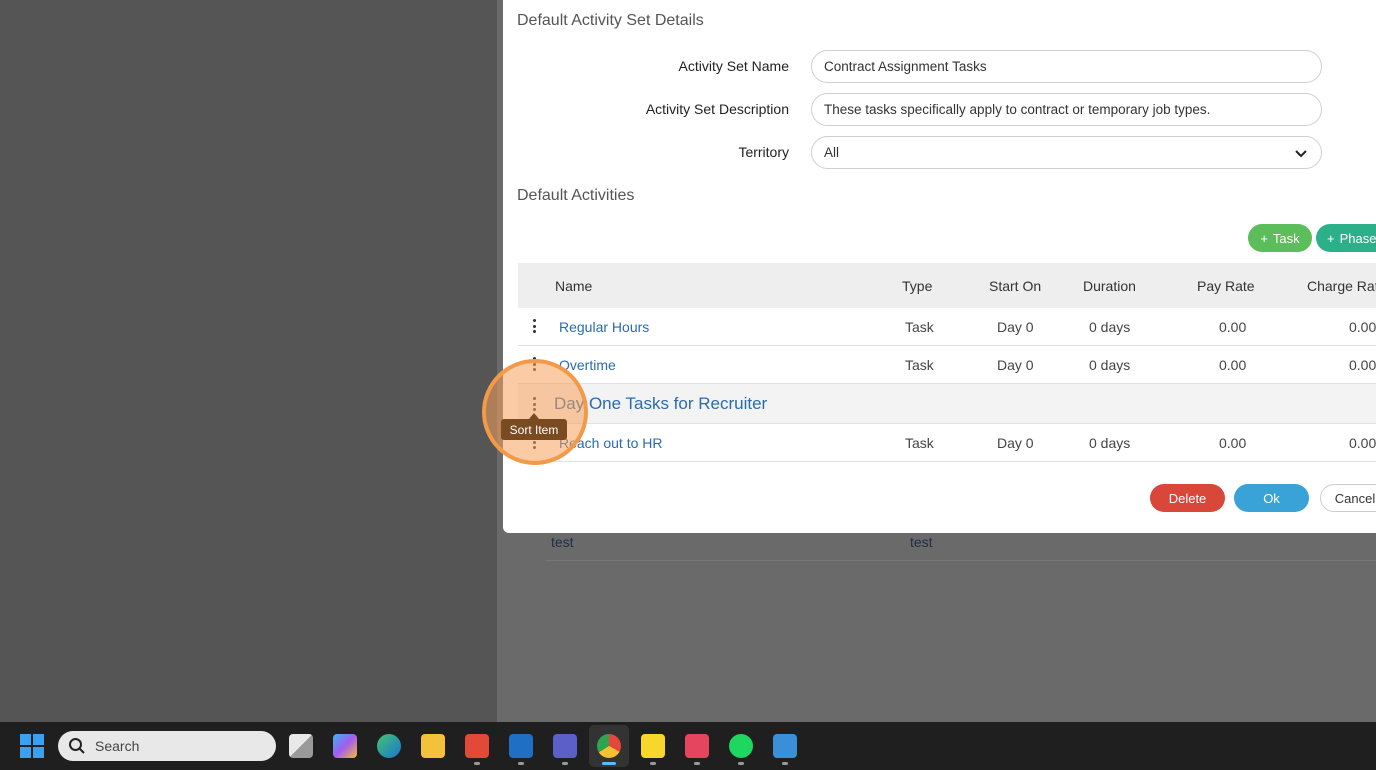  I want to click on add-task-button: + Task, so click(1280, 238).